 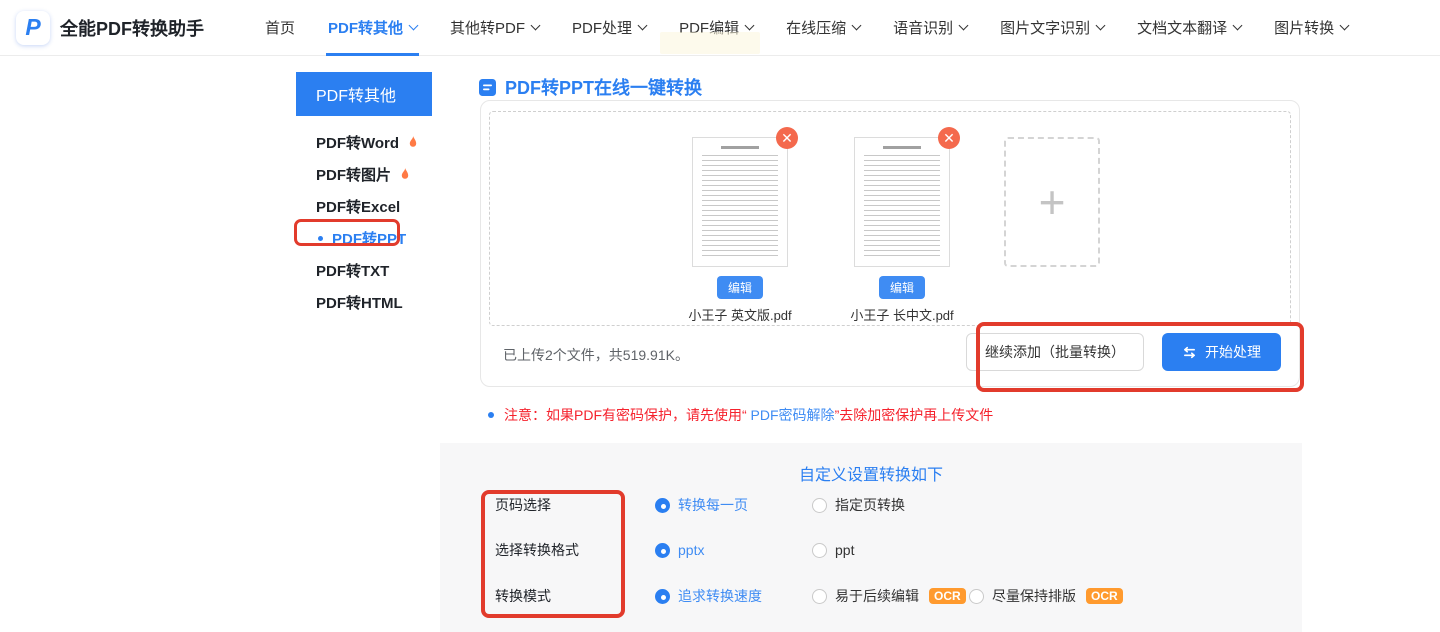 I want to click on nav-item-doc-translate: 文档文本翻译, so click(x=1190, y=28).